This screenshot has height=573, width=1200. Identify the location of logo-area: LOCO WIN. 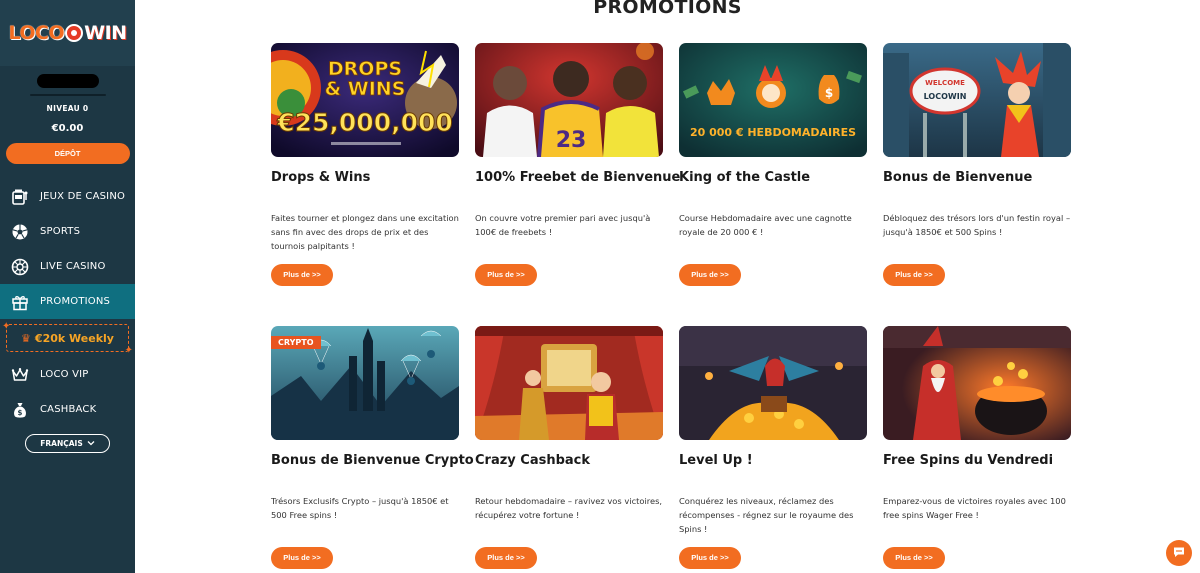
(67, 33).